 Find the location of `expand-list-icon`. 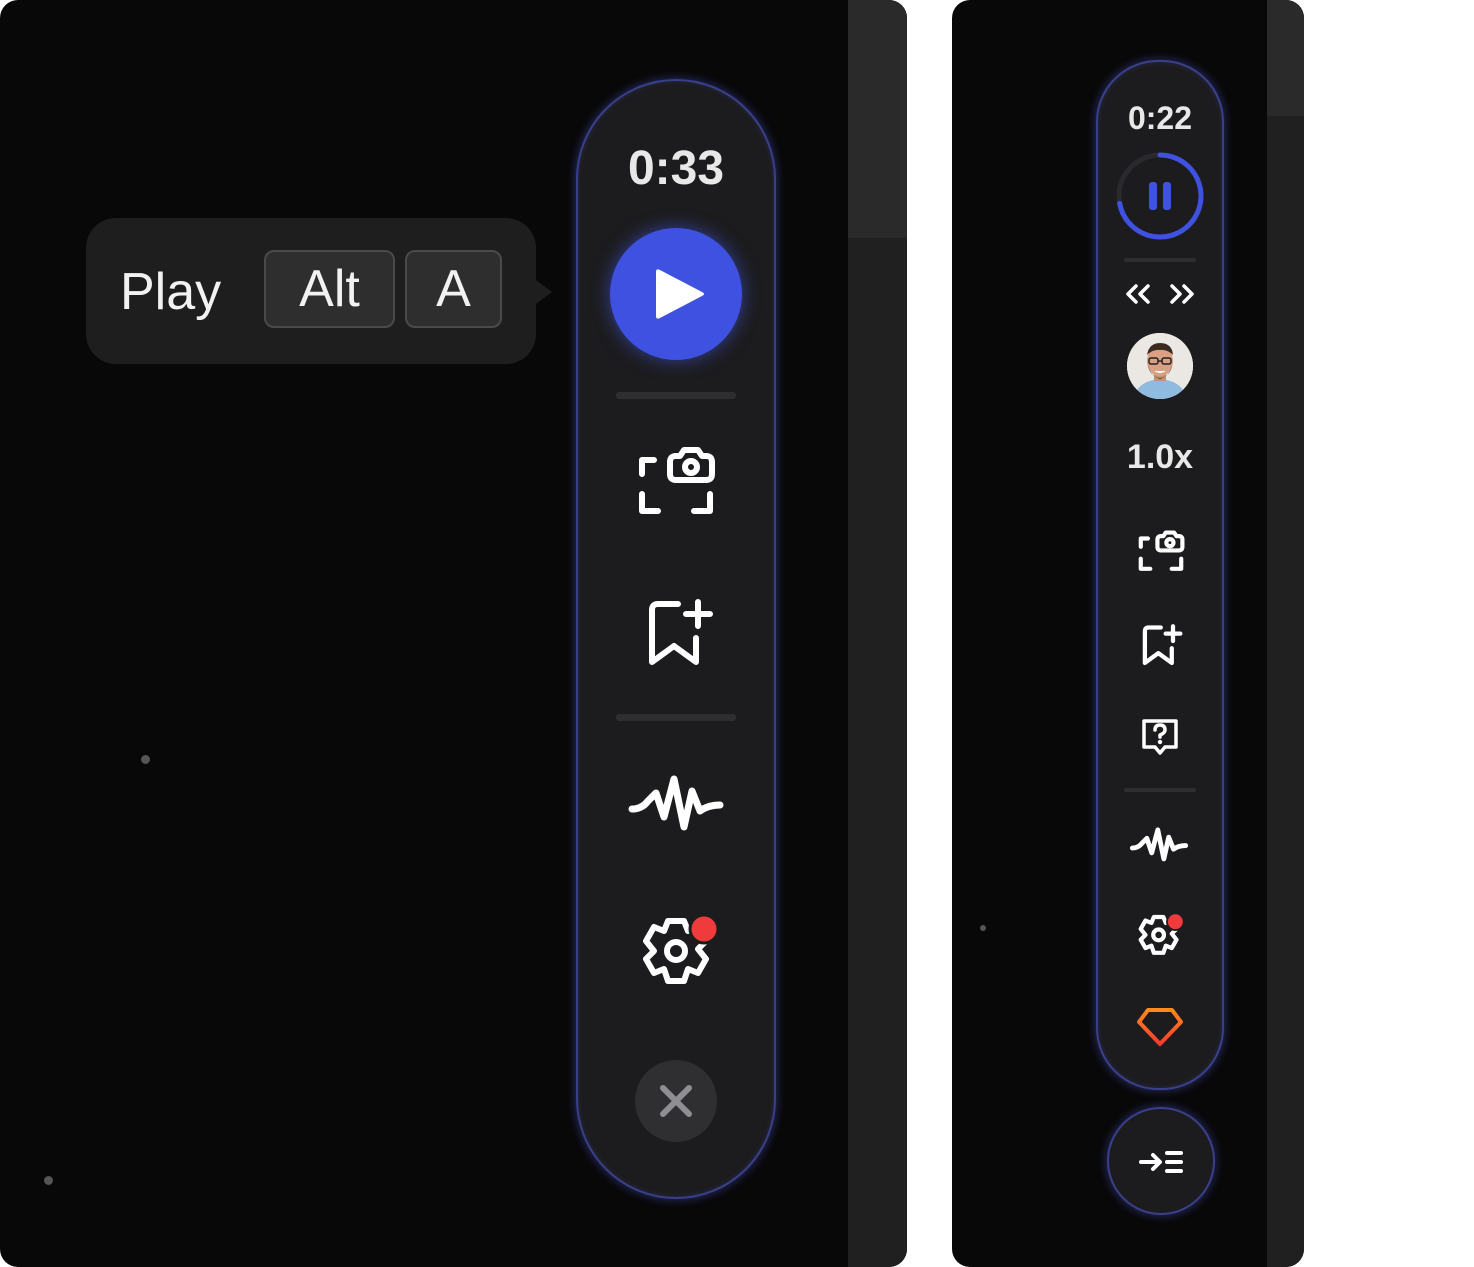

expand-list-icon is located at coordinates (1161, 1162).